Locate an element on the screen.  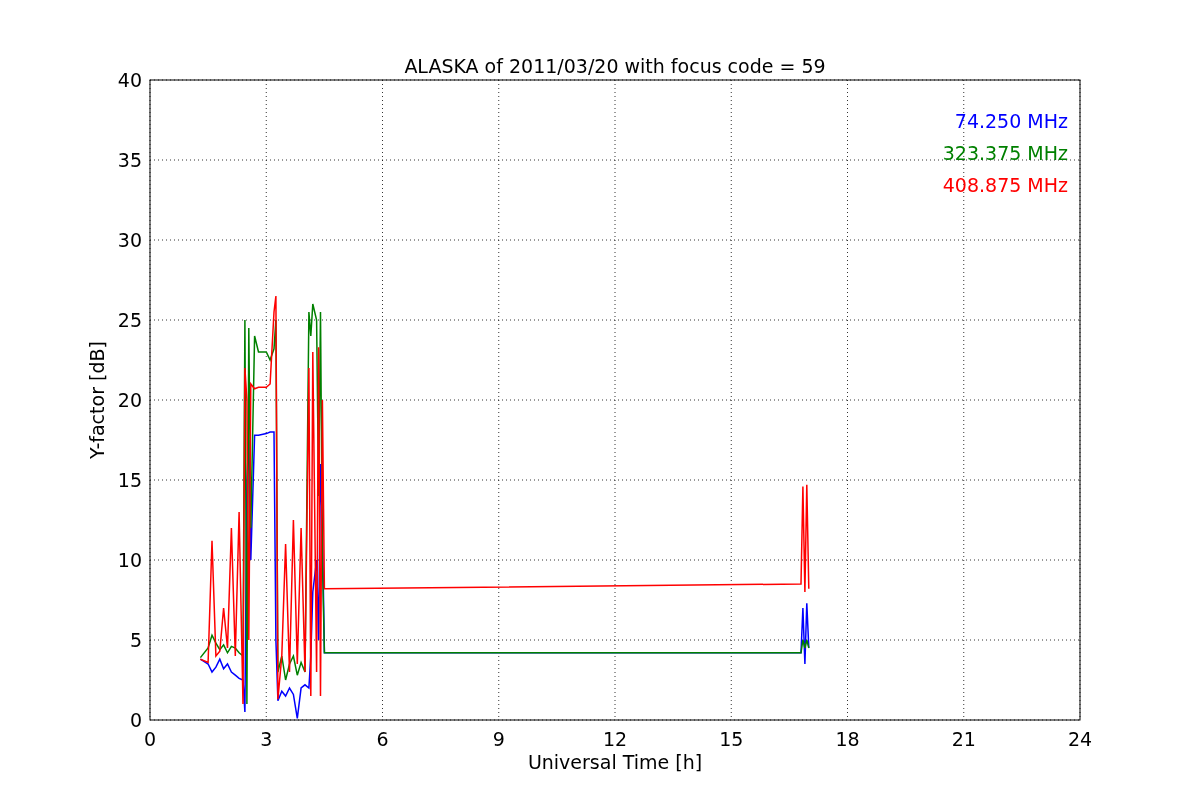
tick-label: 12 is located at coordinates (615, 739).